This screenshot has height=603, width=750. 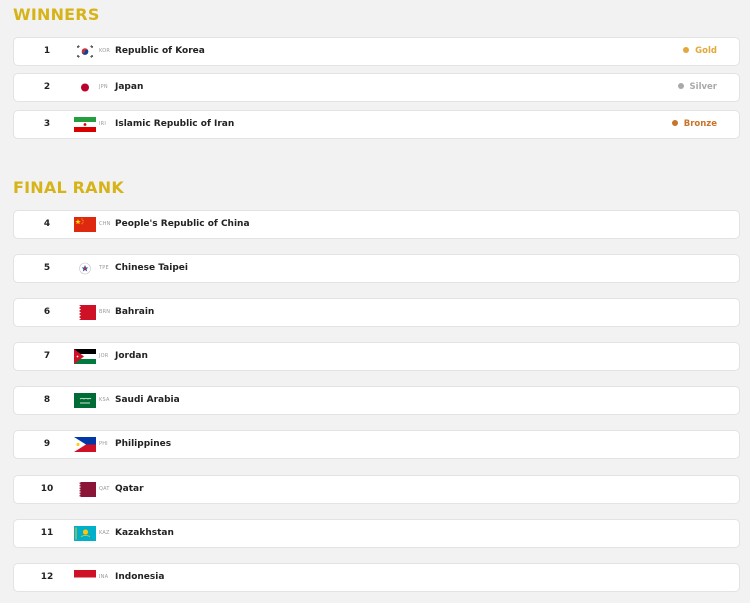 What do you see at coordinates (105, 224) in the screenshot?
I see `country-code: CHN` at bounding box center [105, 224].